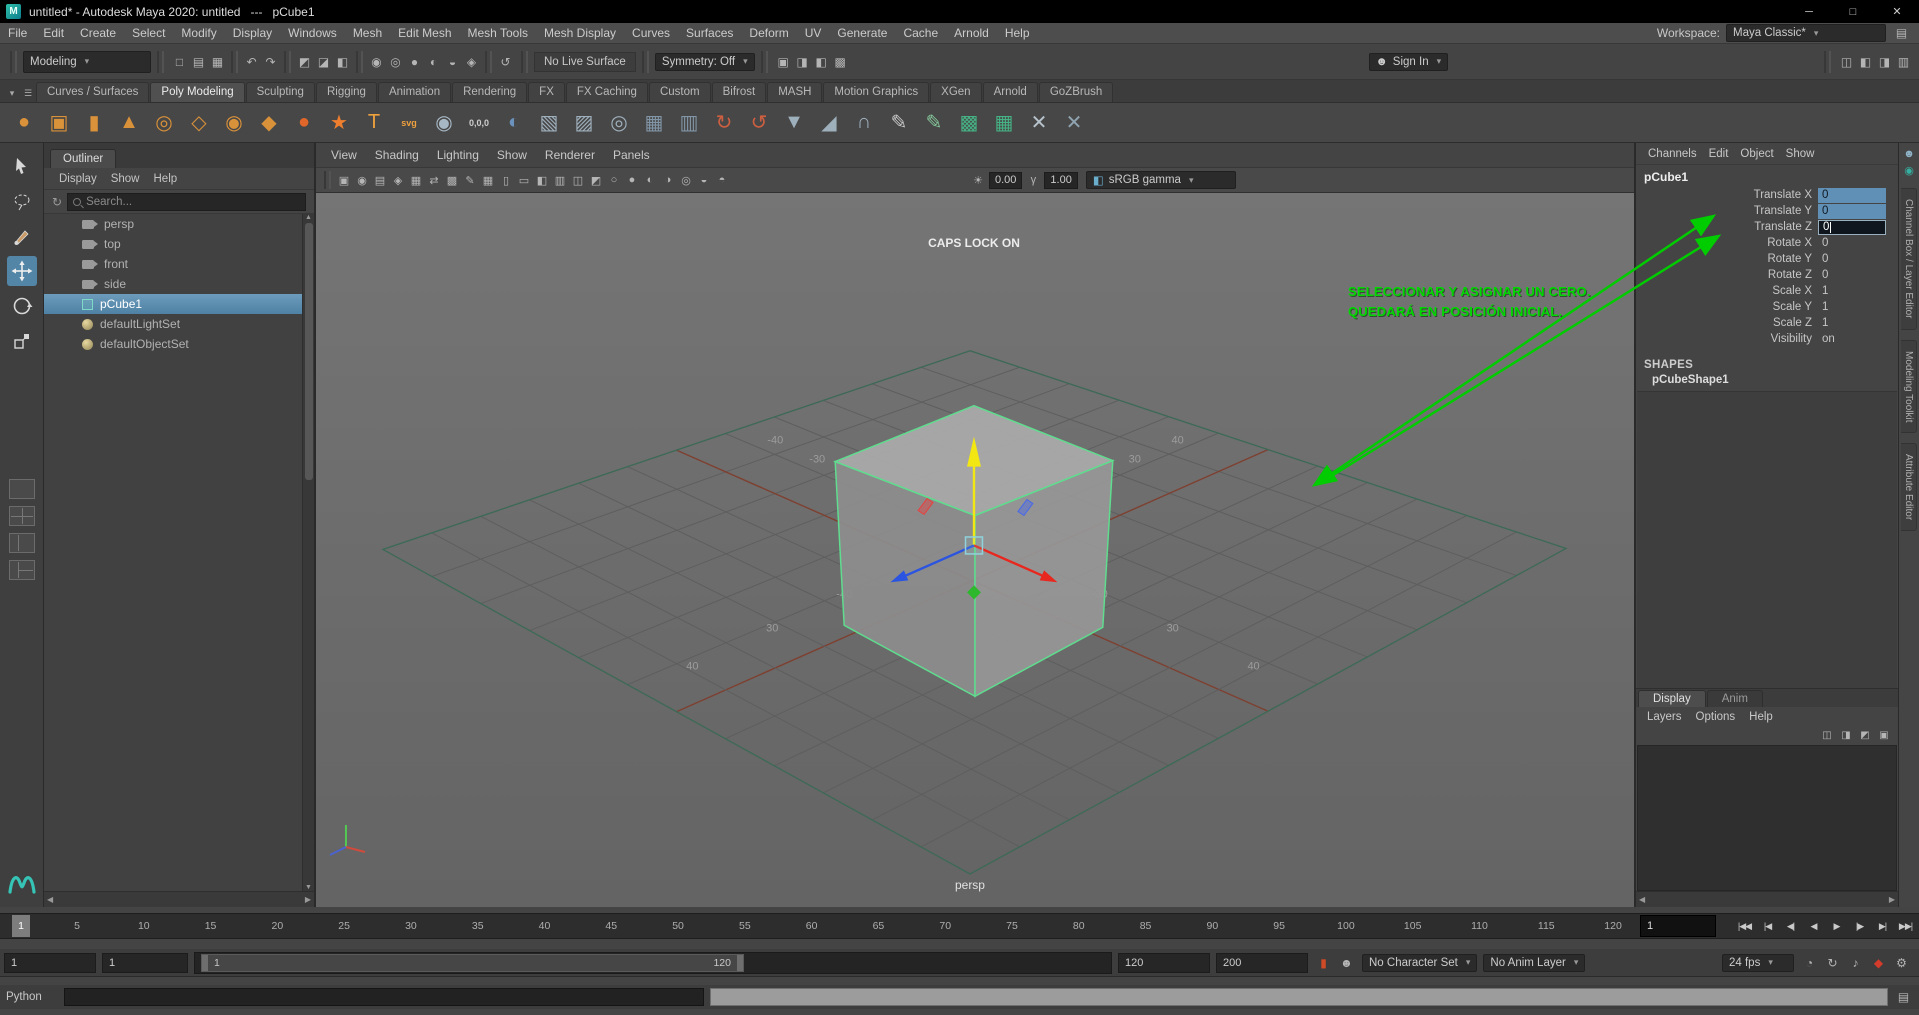  Describe the element at coordinates (1767, 926) in the screenshot. I see `step-back-key-button: |◀` at that location.